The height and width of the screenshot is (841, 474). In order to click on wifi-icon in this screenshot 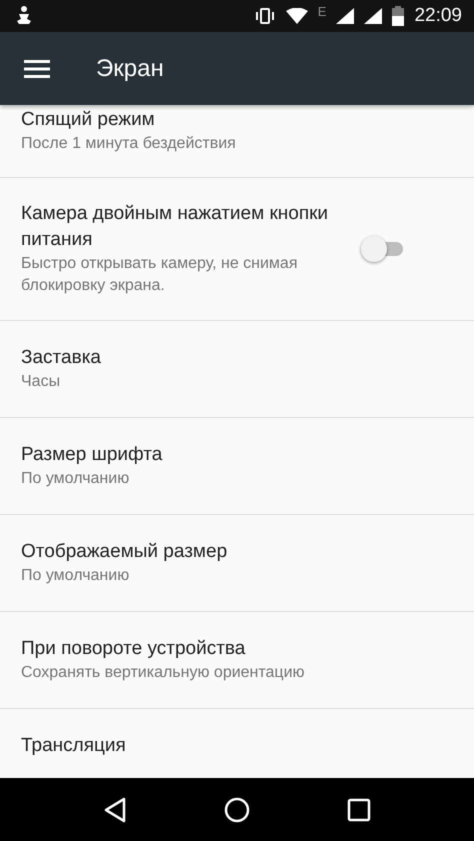, I will do `click(297, 16)`.